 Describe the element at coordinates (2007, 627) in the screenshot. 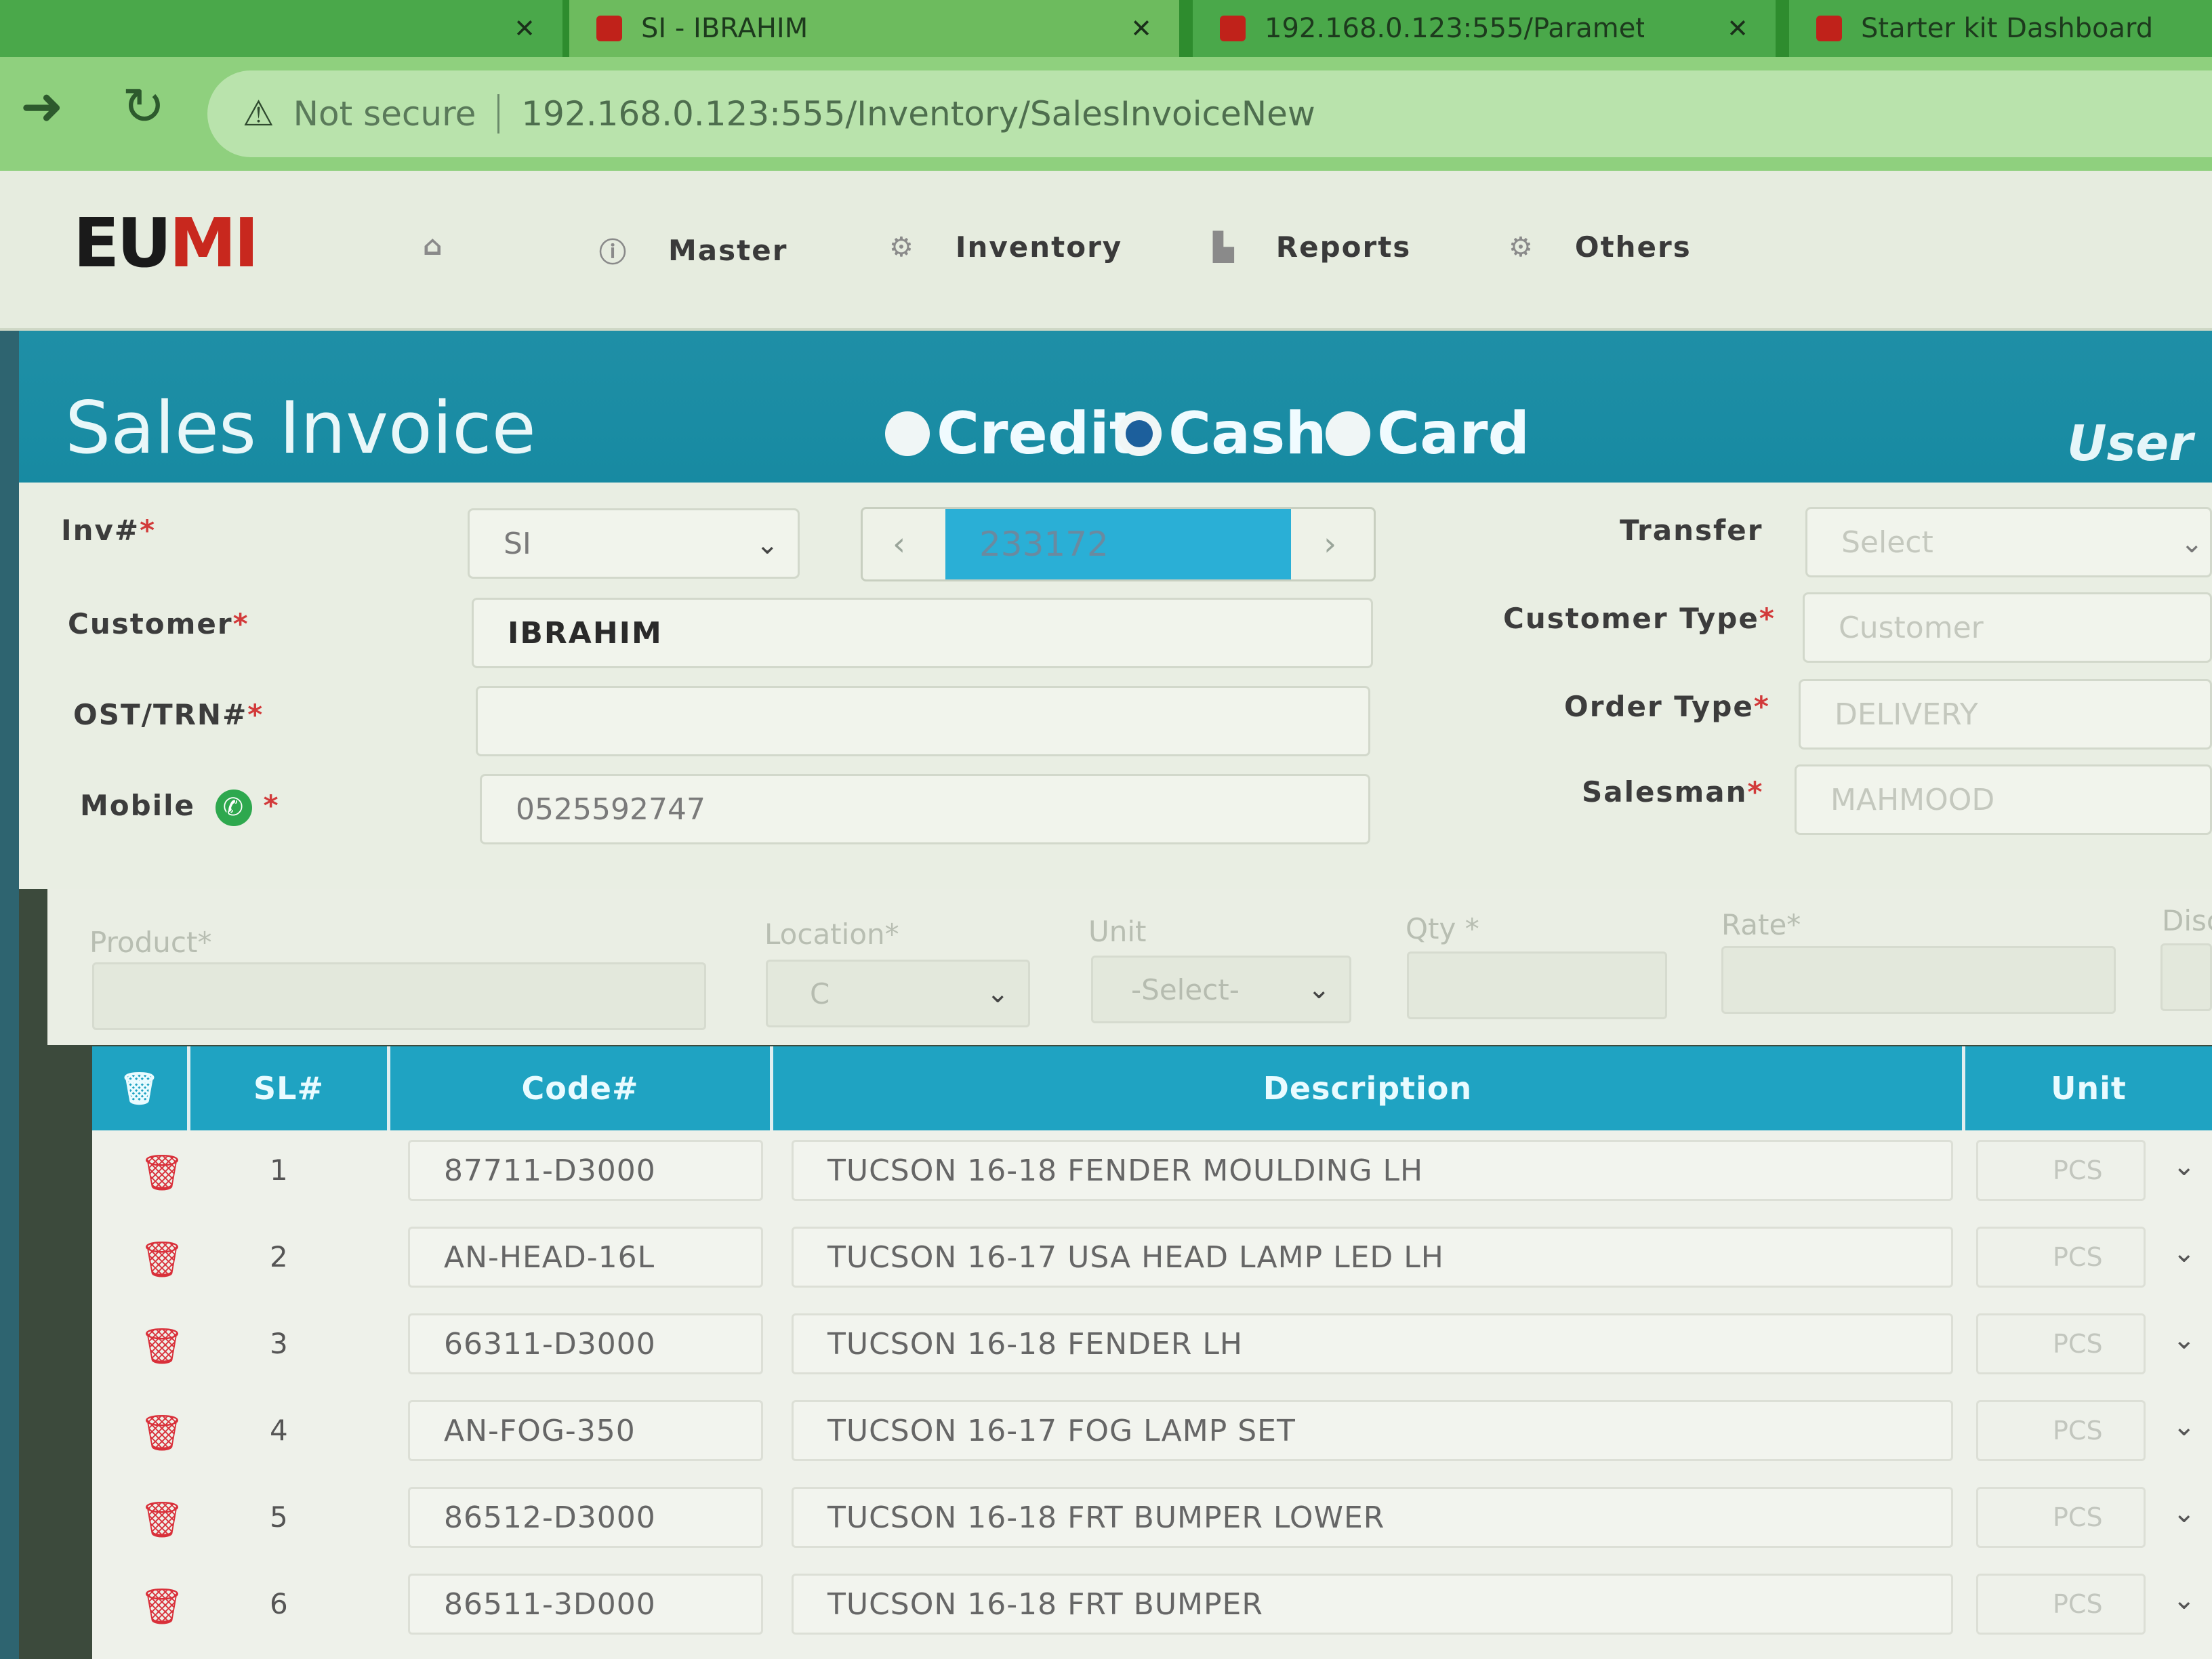

I see `customer-type-select: Customer` at that location.